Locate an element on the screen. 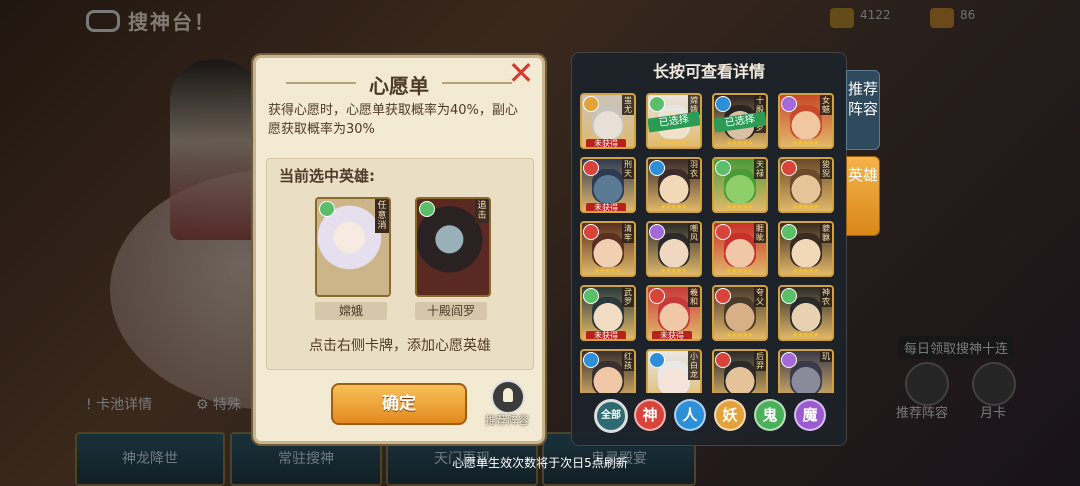  hero-card: 嘲风 ★★★★★ is located at coordinates (674, 249).